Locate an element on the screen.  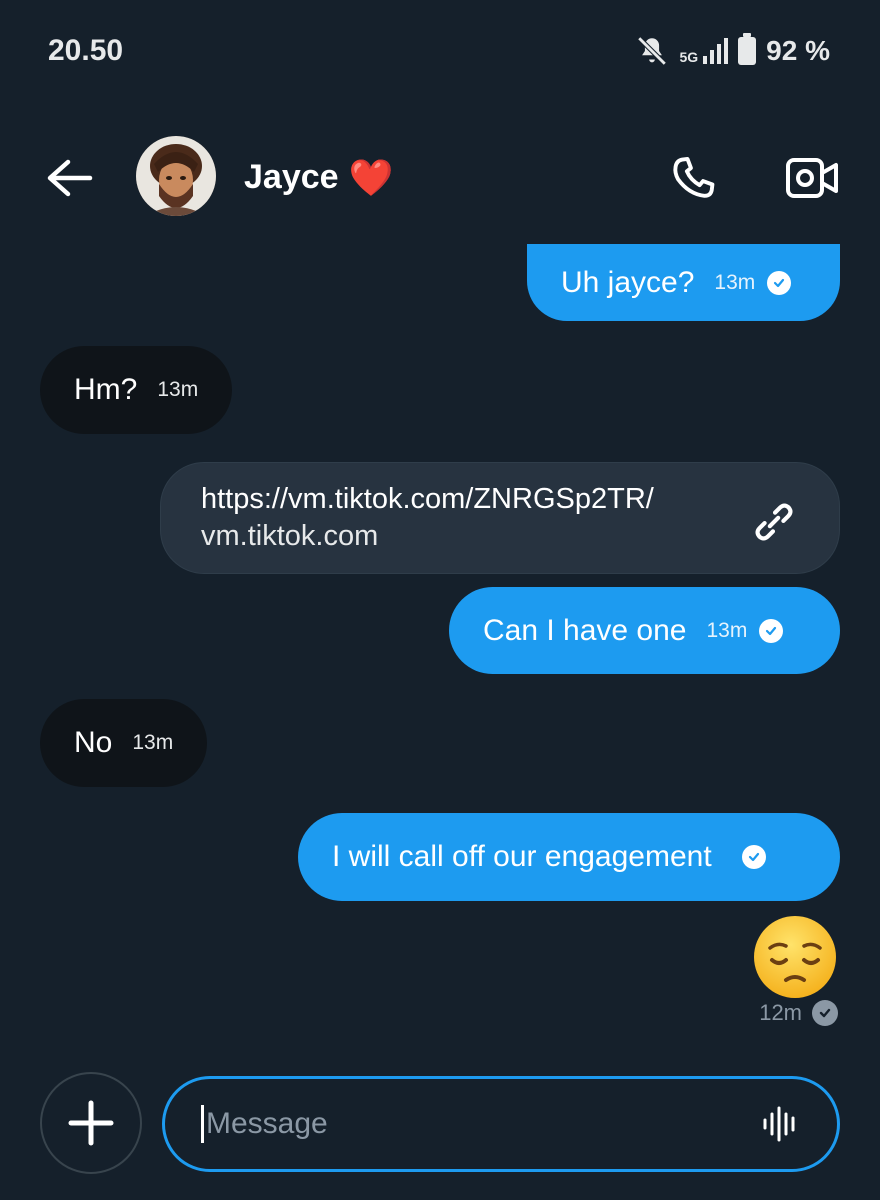
voice-waveform-icon is located at coordinates (781, 1124).